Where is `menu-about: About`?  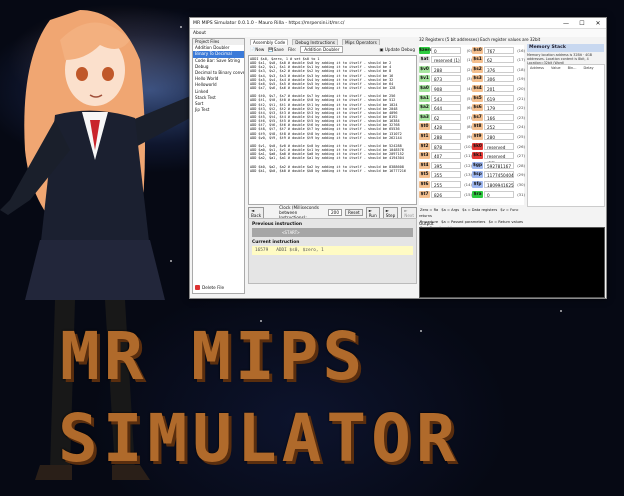
menu-about: About is located at coordinates (199, 33).